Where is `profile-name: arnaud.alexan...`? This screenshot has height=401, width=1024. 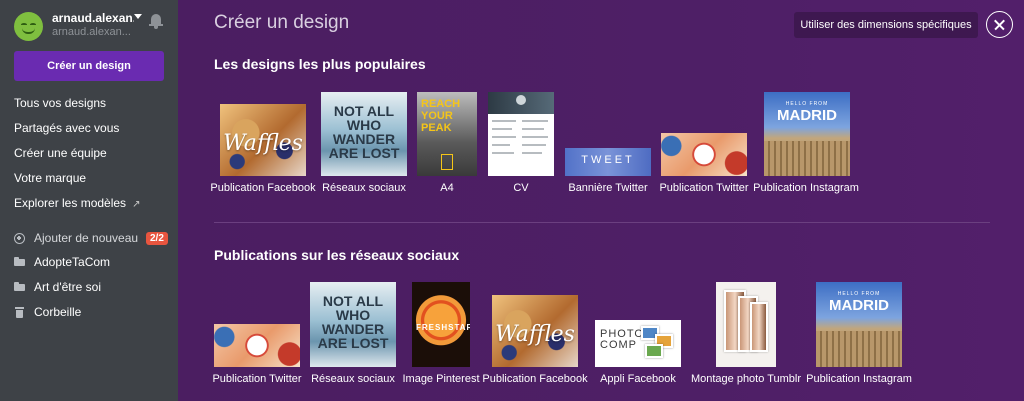 profile-name: arnaud.alexan... is located at coordinates (93, 18).